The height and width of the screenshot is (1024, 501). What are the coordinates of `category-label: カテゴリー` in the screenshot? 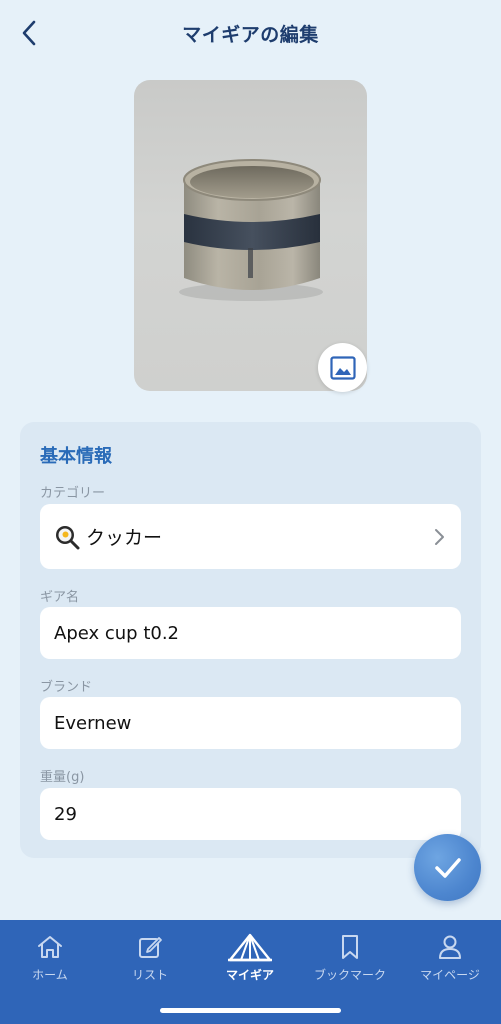 It's located at (73, 493).